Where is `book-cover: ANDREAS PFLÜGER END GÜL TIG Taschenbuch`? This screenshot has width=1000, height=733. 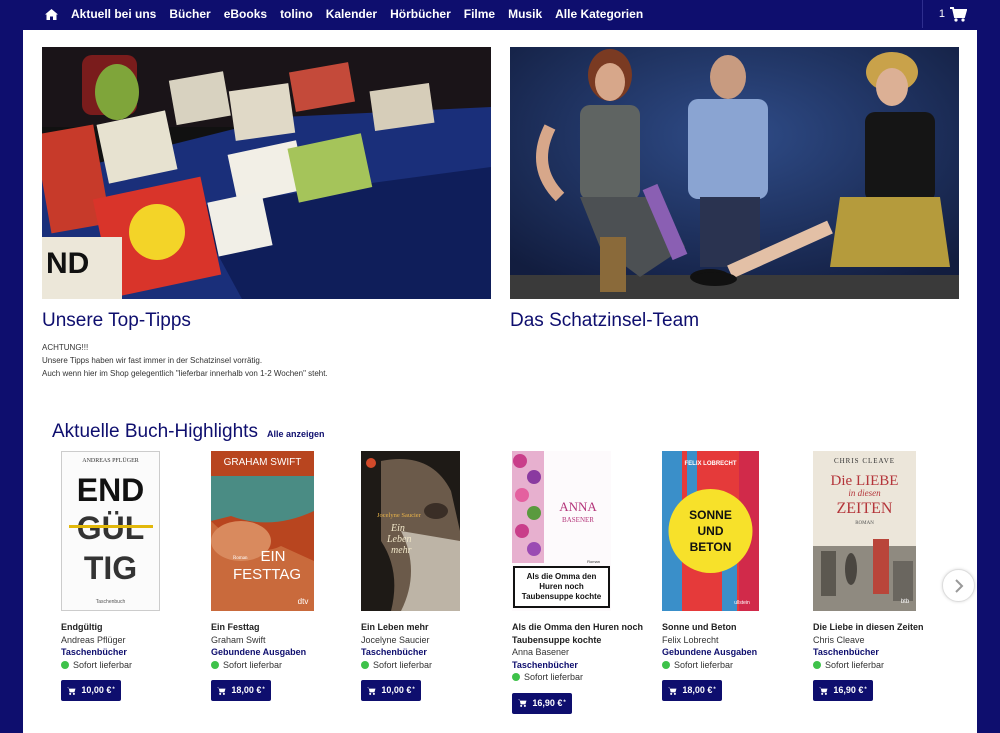 book-cover: ANDREAS PFLÜGER END GÜL TIG Taschenbuch is located at coordinates (110, 531).